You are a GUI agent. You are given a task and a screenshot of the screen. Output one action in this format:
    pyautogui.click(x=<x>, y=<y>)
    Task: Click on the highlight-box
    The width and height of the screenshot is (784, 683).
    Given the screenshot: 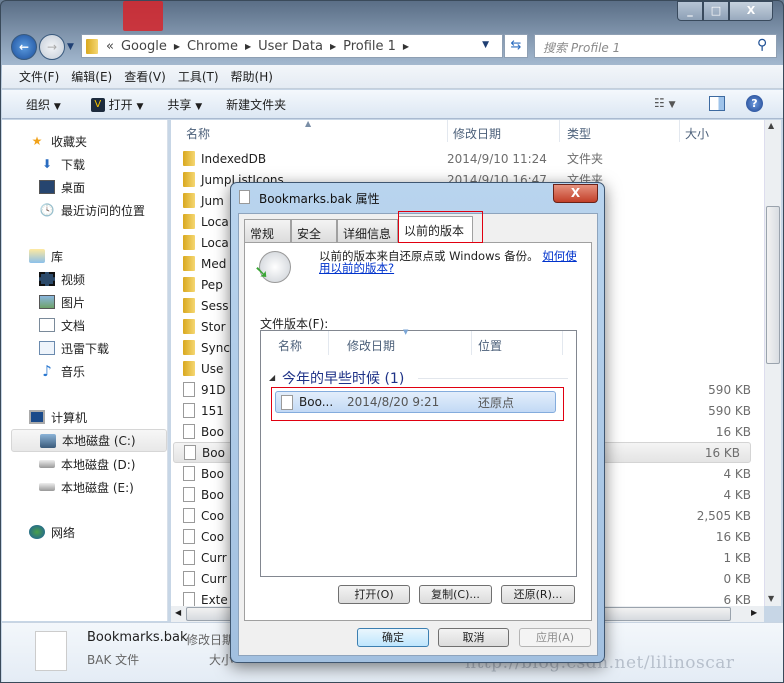 What is the action you would take?
    pyautogui.click(x=440, y=227)
    